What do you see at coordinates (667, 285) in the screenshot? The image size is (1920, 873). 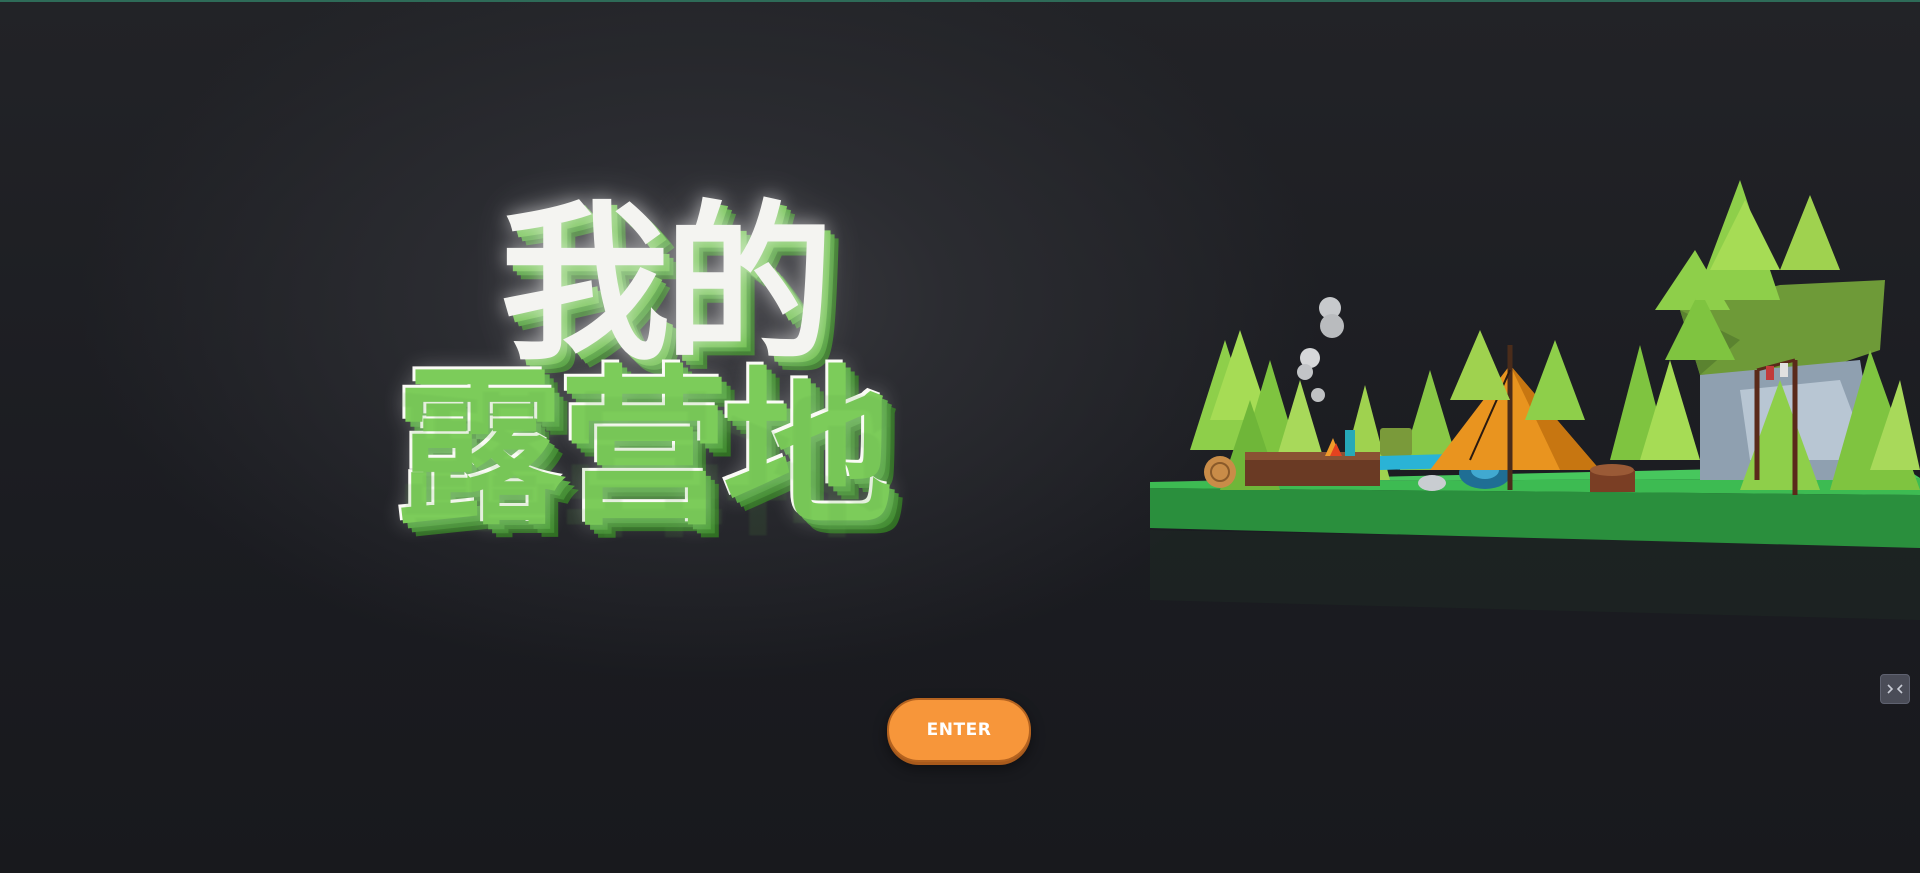 I see `title-line-1: 我的` at bounding box center [667, 285].